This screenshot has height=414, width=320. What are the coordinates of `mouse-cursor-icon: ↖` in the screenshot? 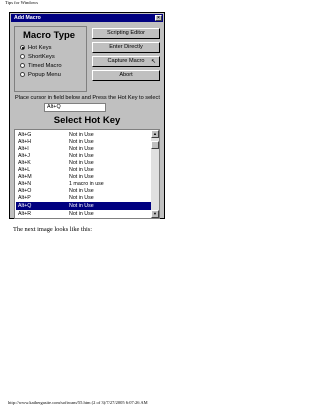 It's located at (153, 62).